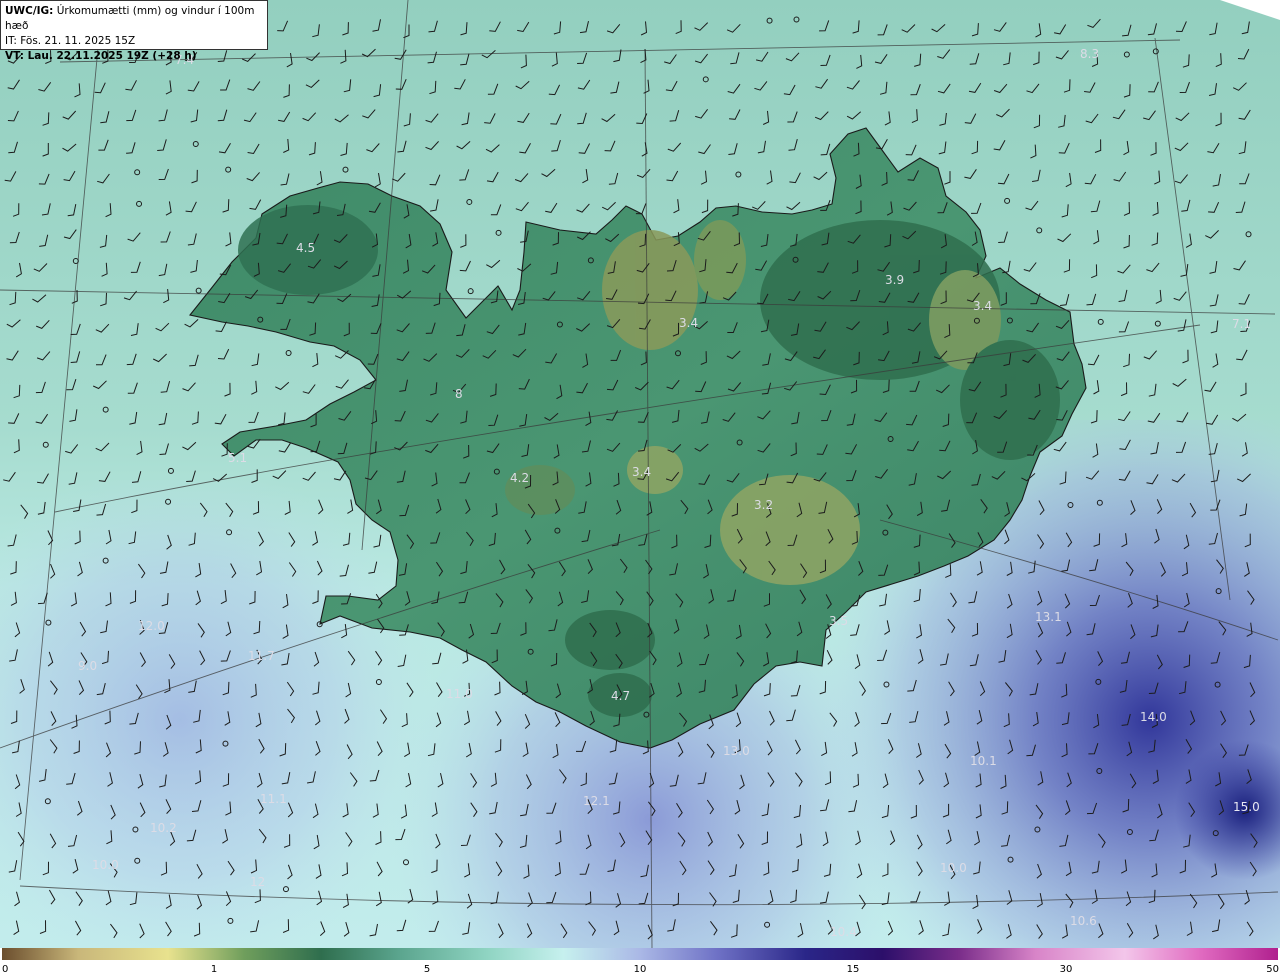 This screenshot has height=978, width=1280. I want to click on colorbar: 0 1 5 10 15 30 50, so click(640, 963).